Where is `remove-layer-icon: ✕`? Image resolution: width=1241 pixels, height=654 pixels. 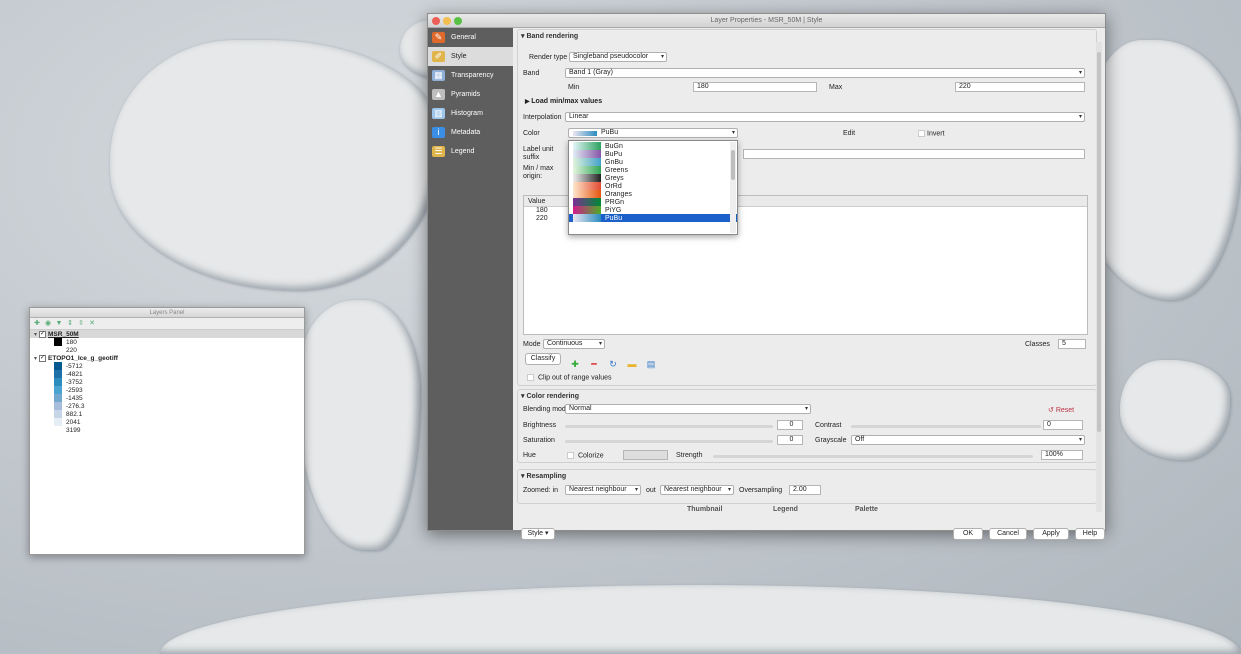
remove-layer-icon: ✕ is located at coordinates (92, 323).